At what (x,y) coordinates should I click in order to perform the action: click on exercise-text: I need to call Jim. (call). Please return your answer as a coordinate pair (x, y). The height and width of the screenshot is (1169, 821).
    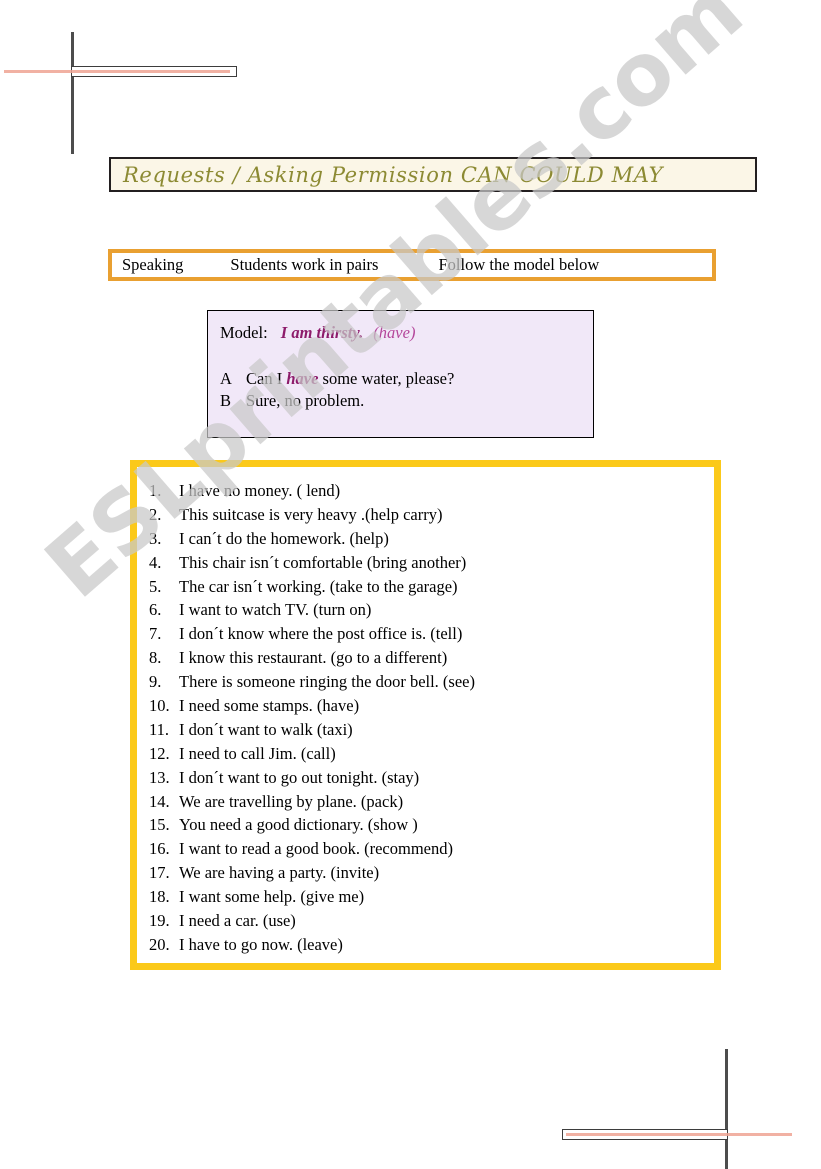
    Looking at the image, I should click on (257, 753).